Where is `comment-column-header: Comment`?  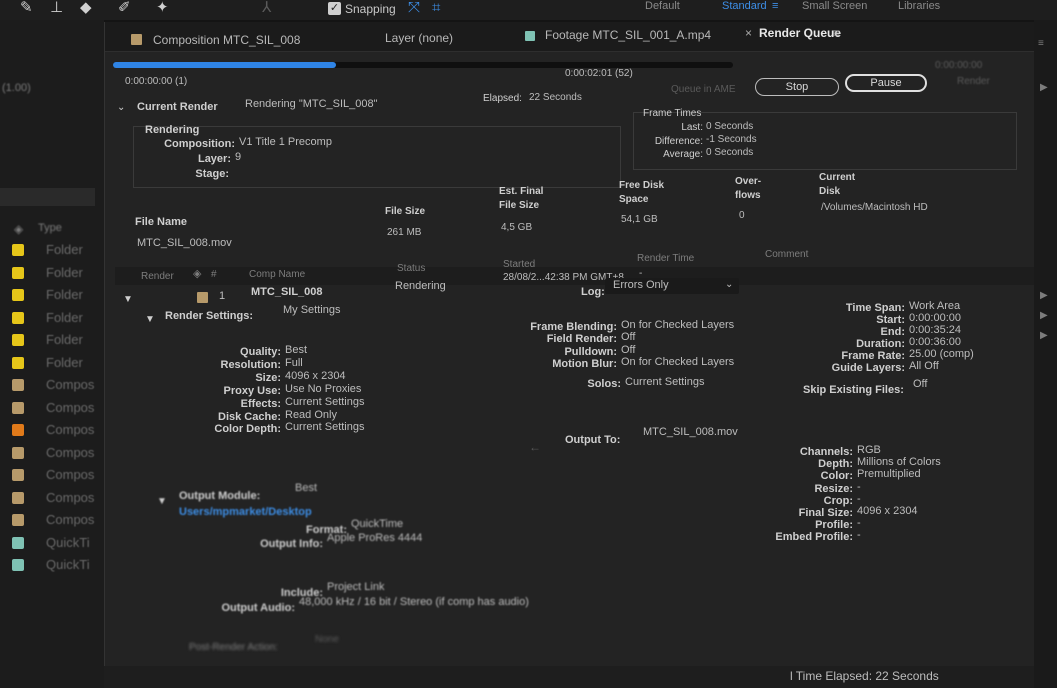
comment-column-header: Comment is located at coordinates (786, 254).